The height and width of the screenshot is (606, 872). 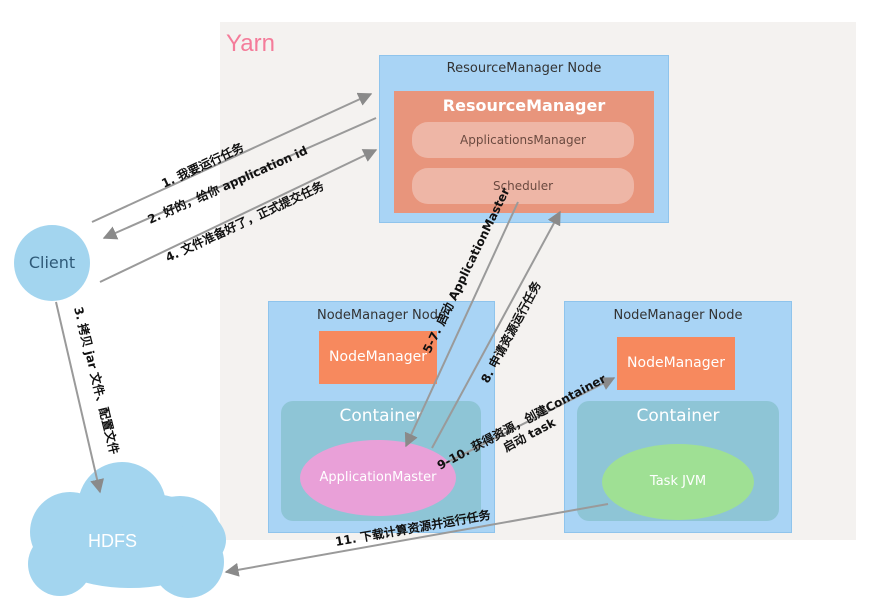 I want to click on hdfs-cloud, so click(x=127, y=530).